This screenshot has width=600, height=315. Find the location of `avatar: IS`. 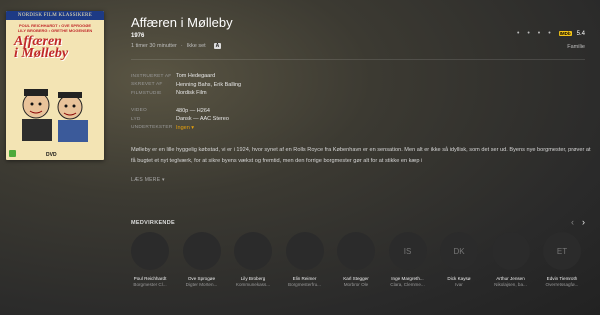

avatar: IS is located at coordinates (407, 251).